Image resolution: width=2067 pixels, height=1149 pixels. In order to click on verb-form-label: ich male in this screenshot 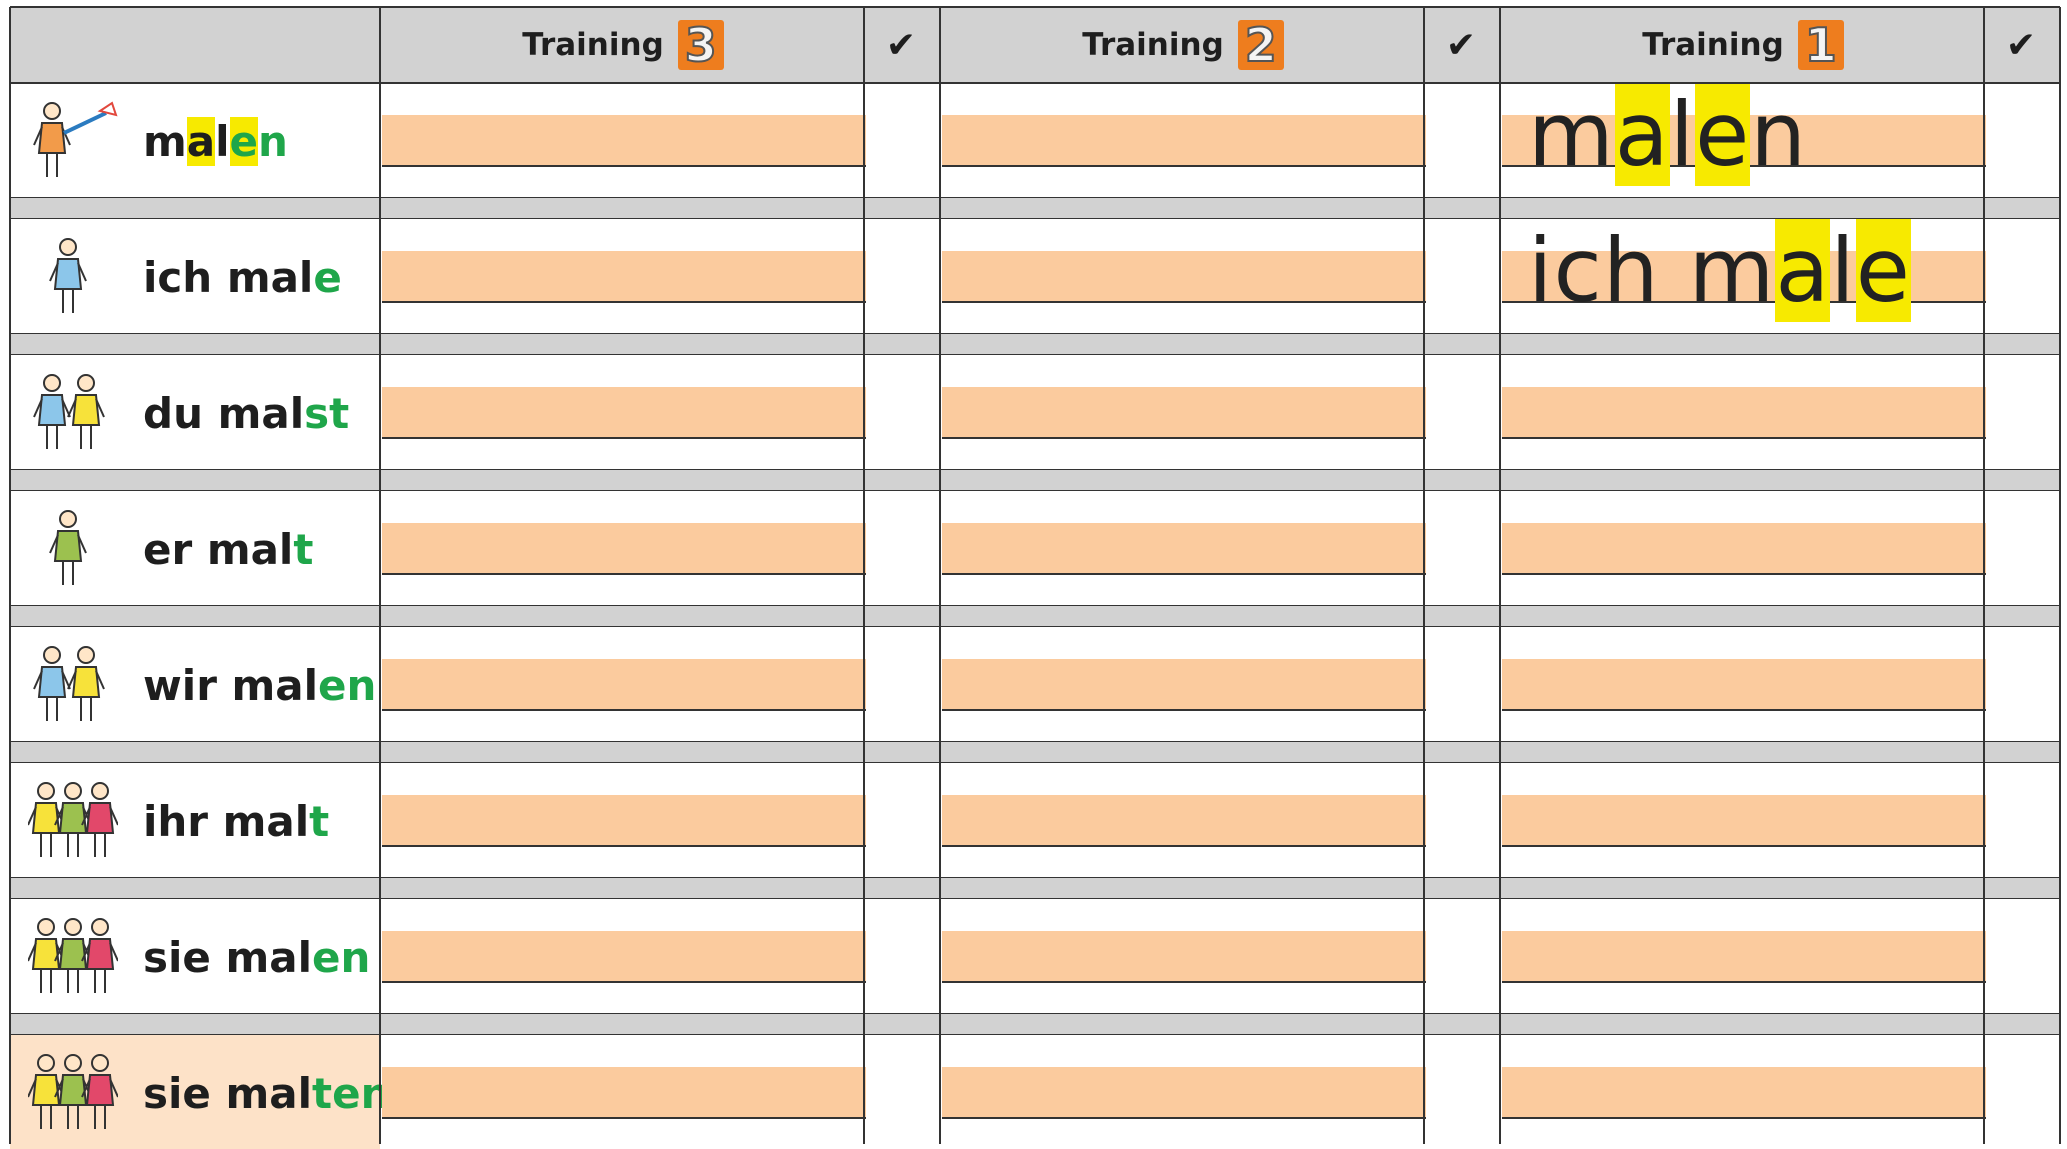, I will do `click(242, 278)`.